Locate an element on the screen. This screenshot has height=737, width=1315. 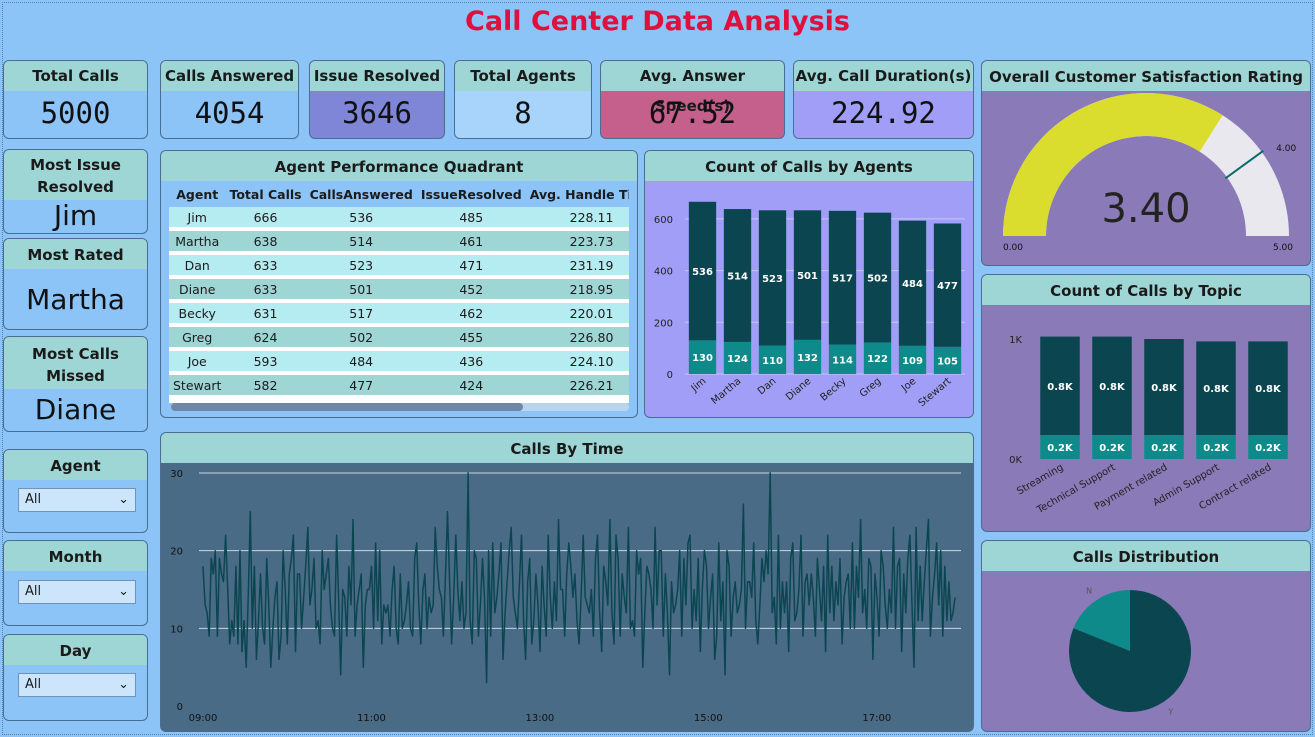
data-label: 502 is located at coordinates (877, 279).